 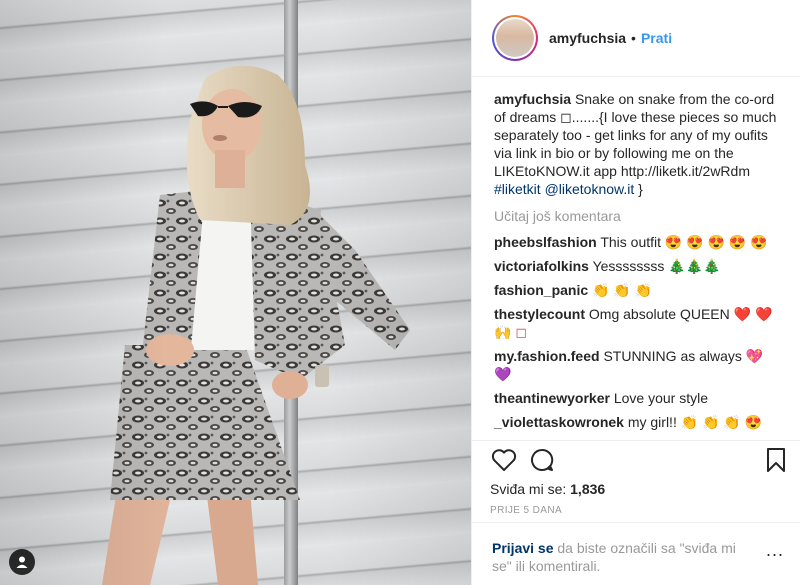 What do you see at coordinates (694, 266) in the screenshot?
I see `comment-emoji: 🎄🎄🎄` at bounding box center [694, 266].